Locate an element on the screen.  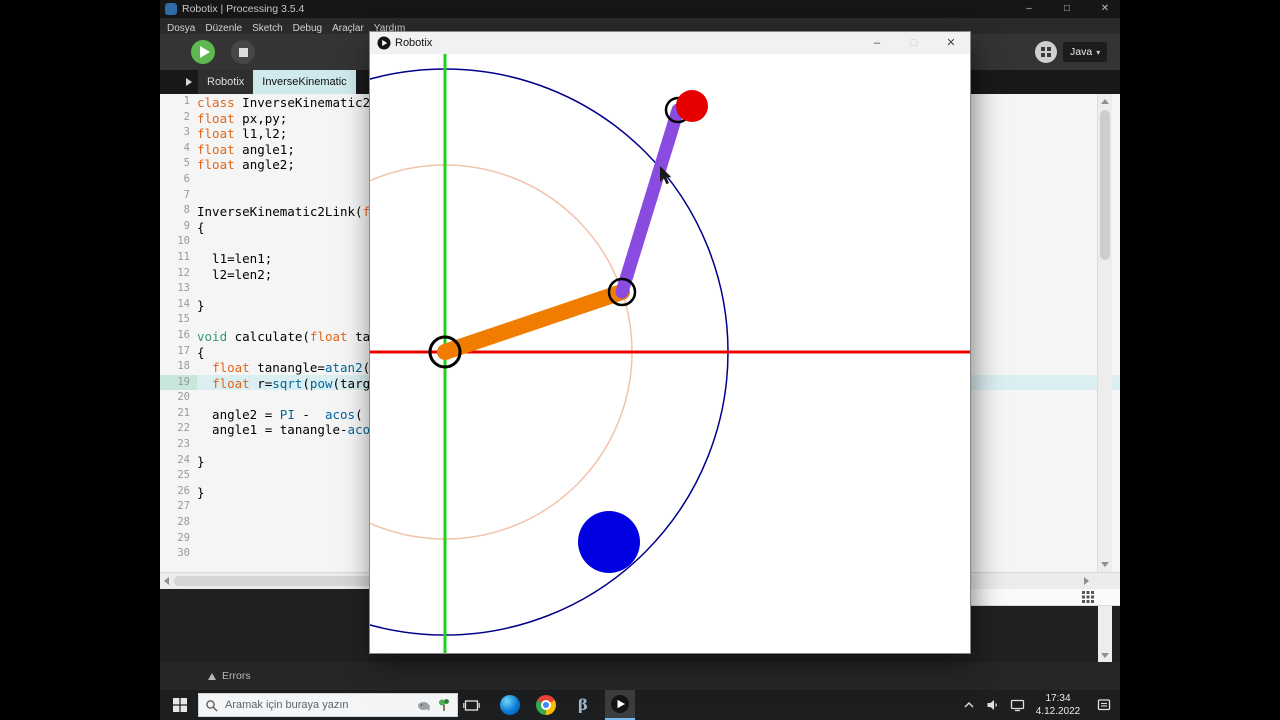
display-tray-button is located at coordinates (1017, 705).